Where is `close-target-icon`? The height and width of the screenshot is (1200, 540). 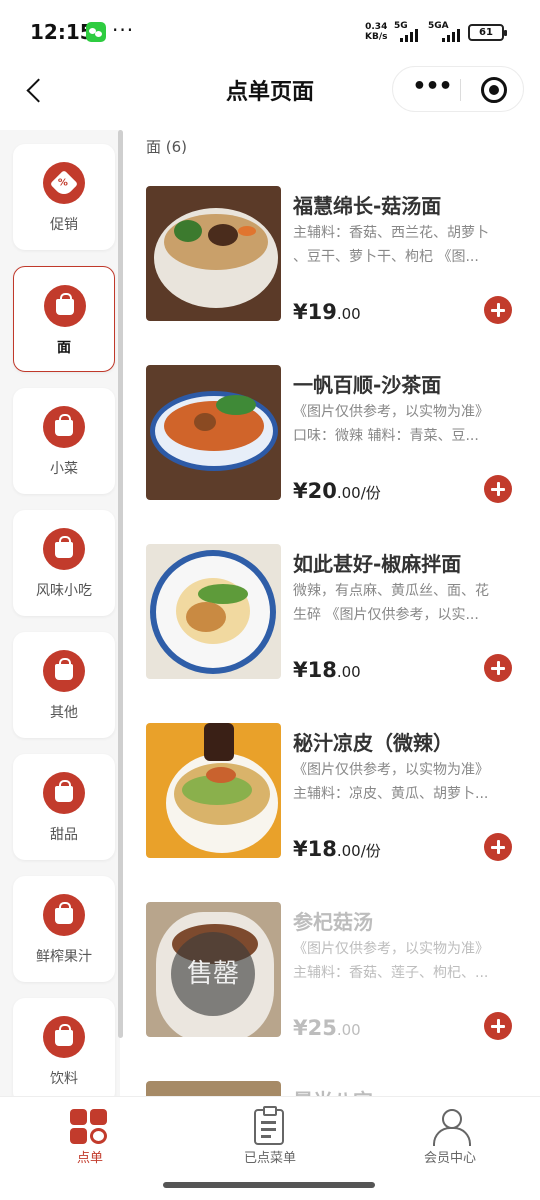 close-target-icon is located at coordinates (494, 90).